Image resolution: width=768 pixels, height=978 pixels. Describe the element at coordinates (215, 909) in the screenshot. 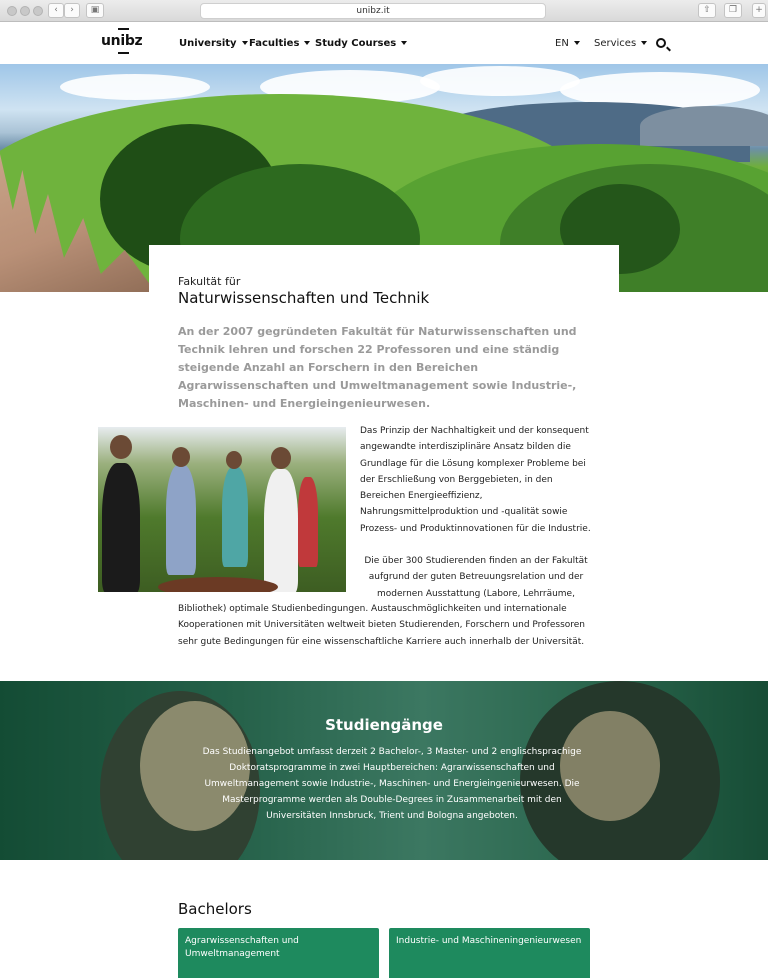

I see `bachelors-heading: Bachelors` at that location.